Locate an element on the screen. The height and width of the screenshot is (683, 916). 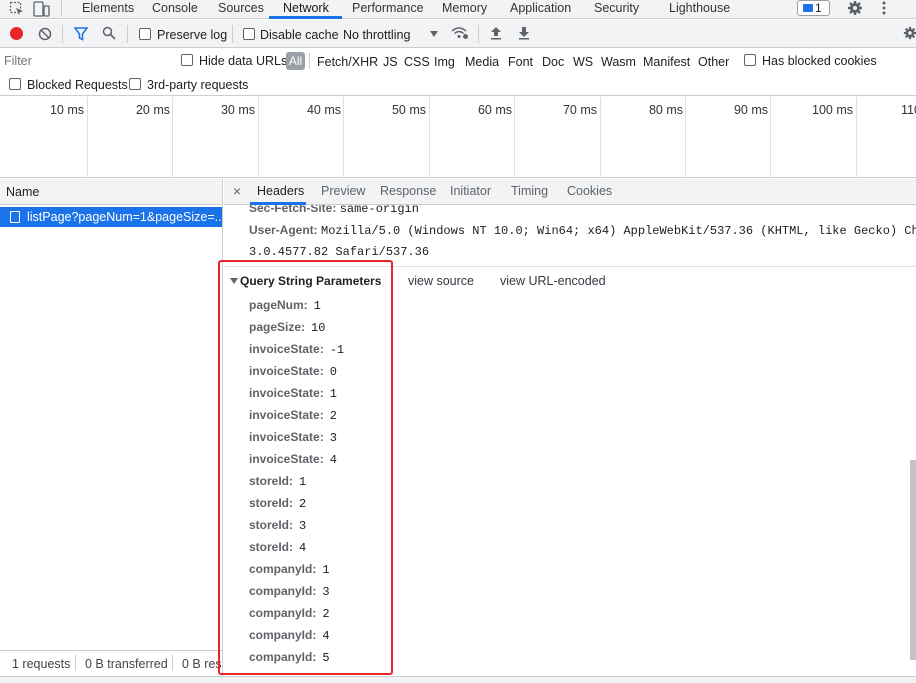
param-value: 5 is located at coordinates (326, 658).